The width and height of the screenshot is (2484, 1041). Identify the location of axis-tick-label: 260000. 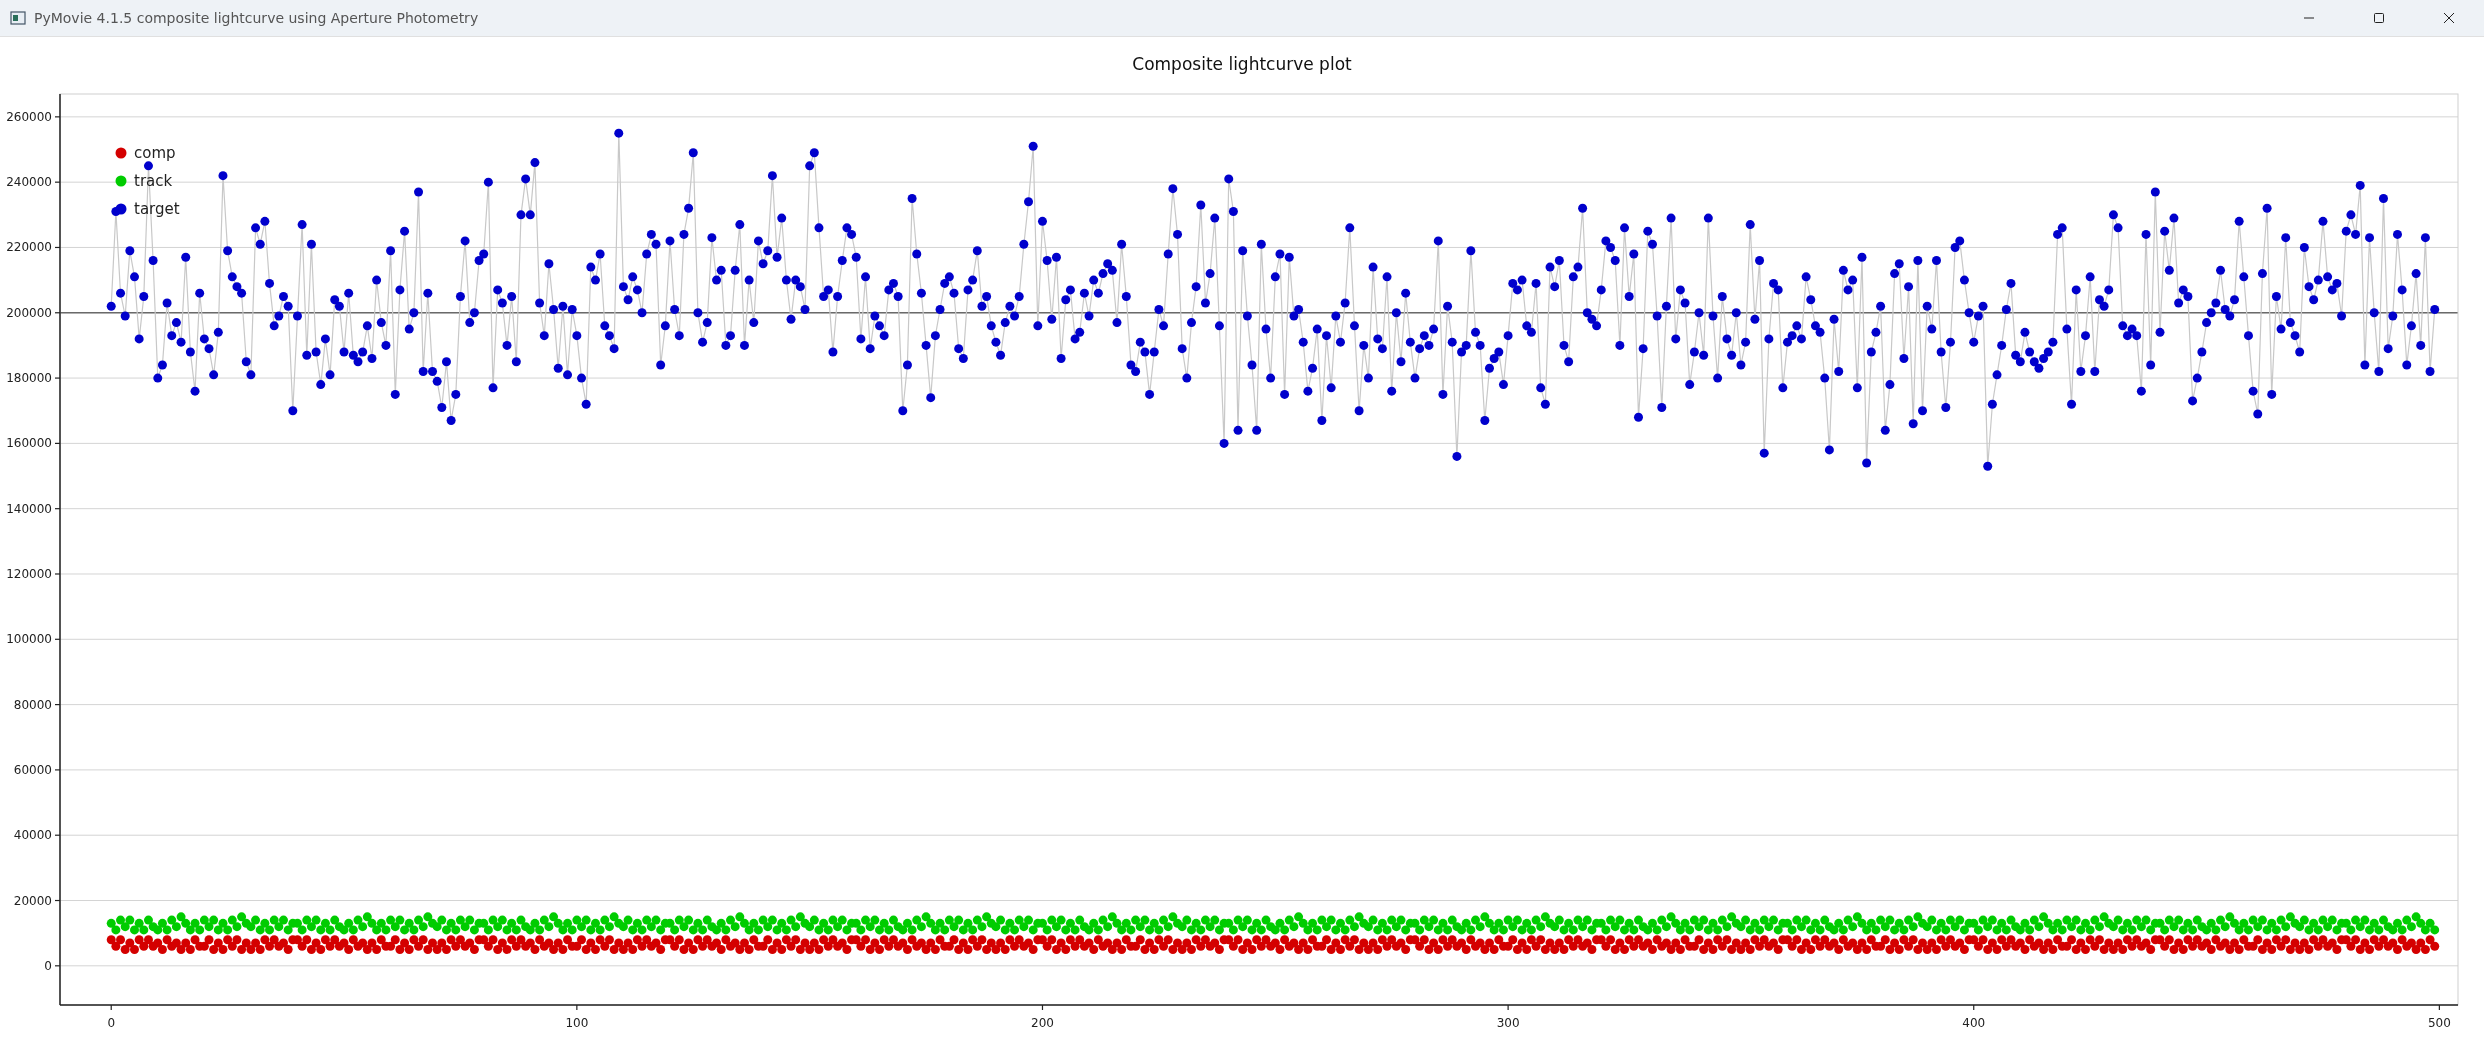
(29, 116).